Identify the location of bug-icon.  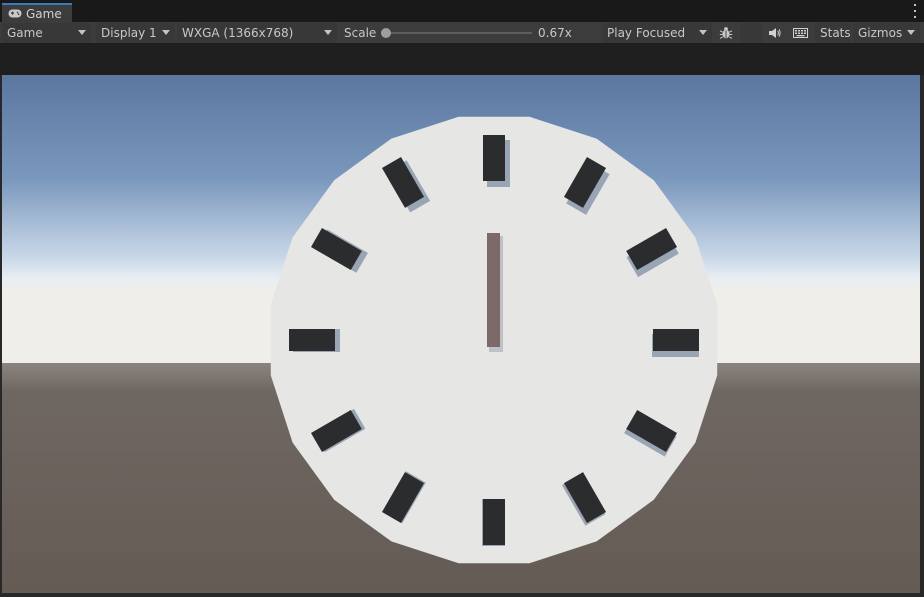
(726, 33).